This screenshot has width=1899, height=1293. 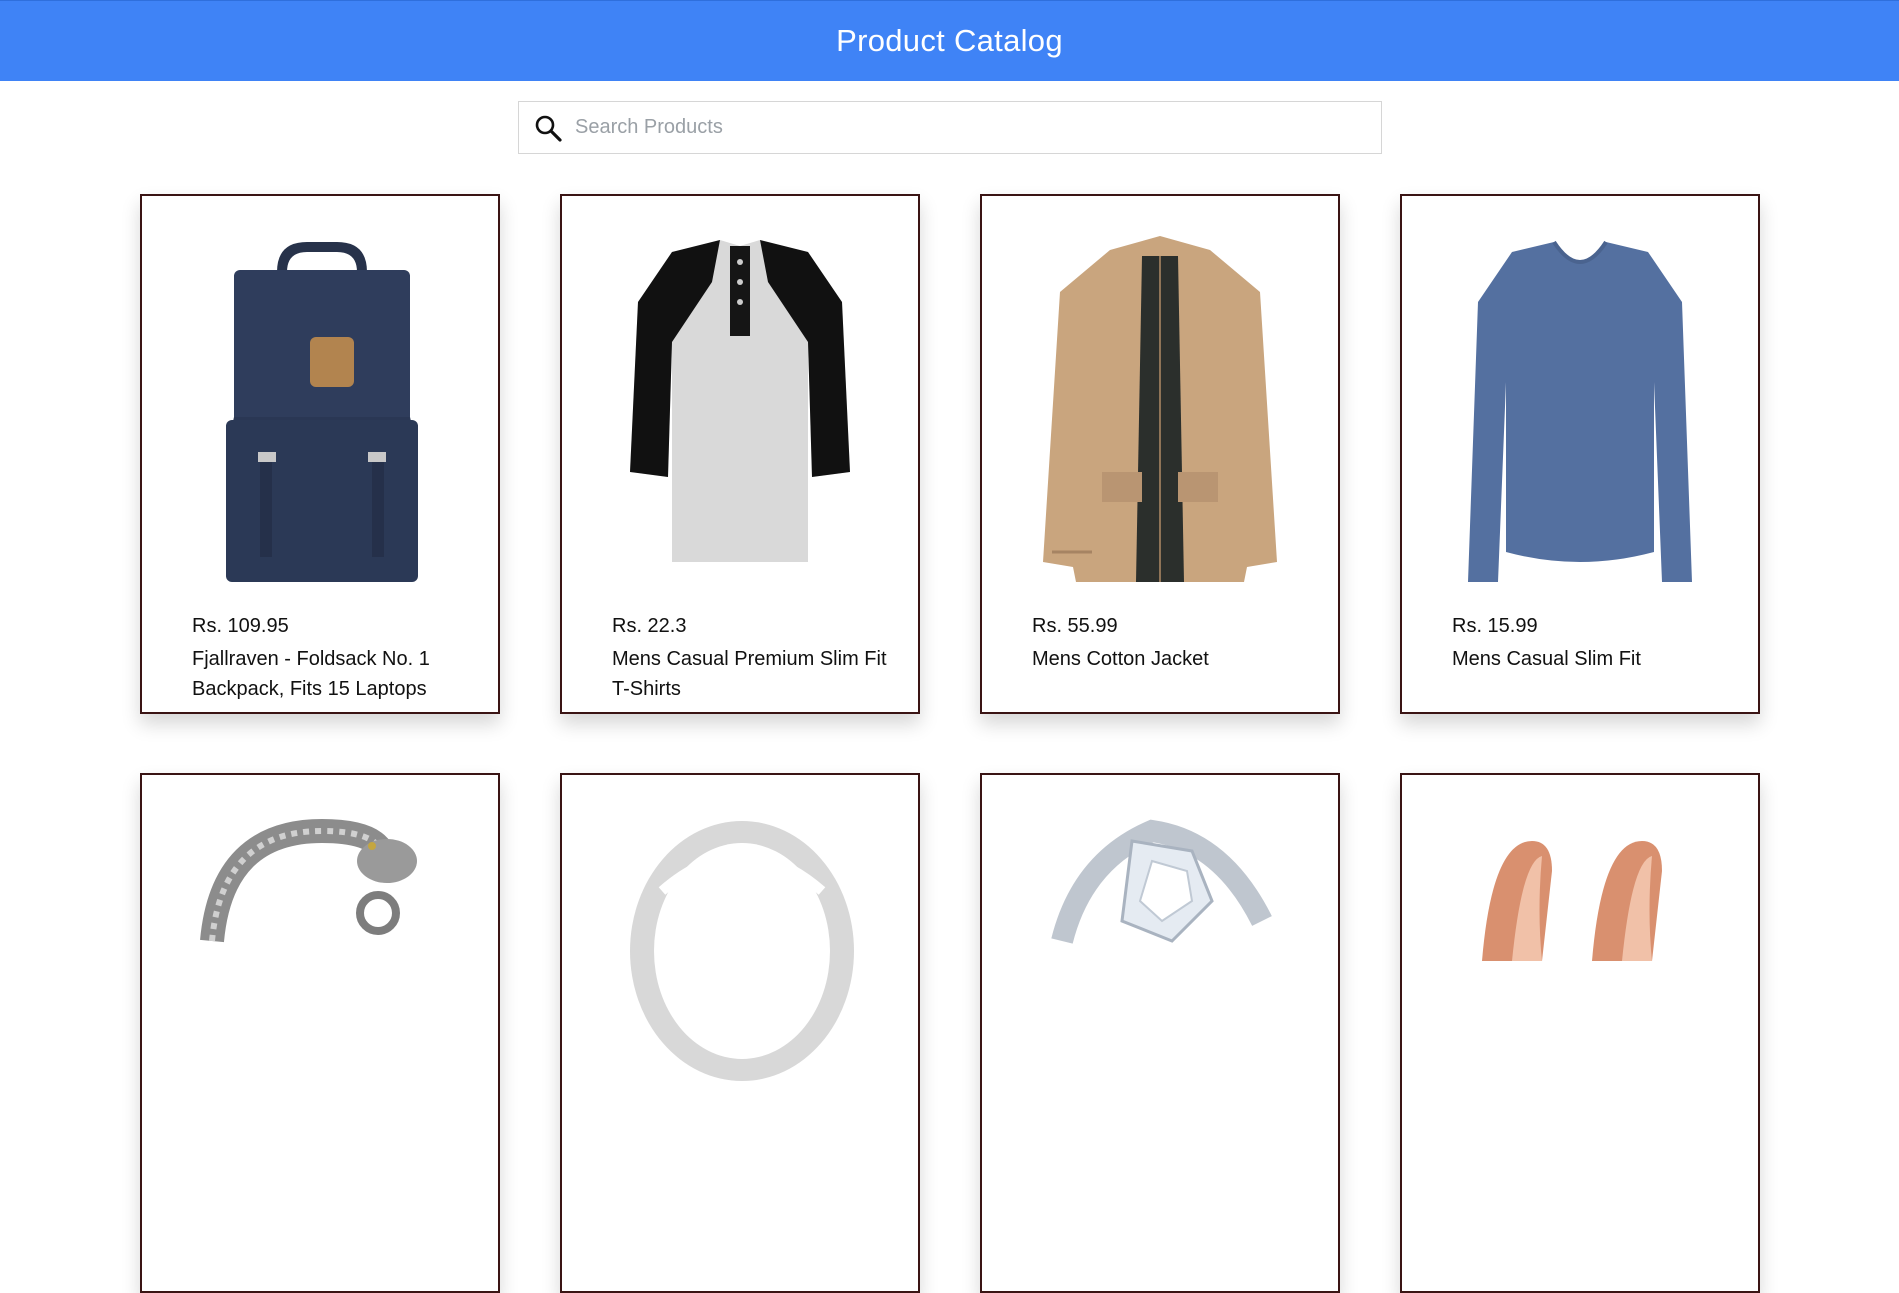 What do you see at coordinates (740, 991) in the screenshot?
I see `product-image-silver-ring` at bounding box center [740, 991].